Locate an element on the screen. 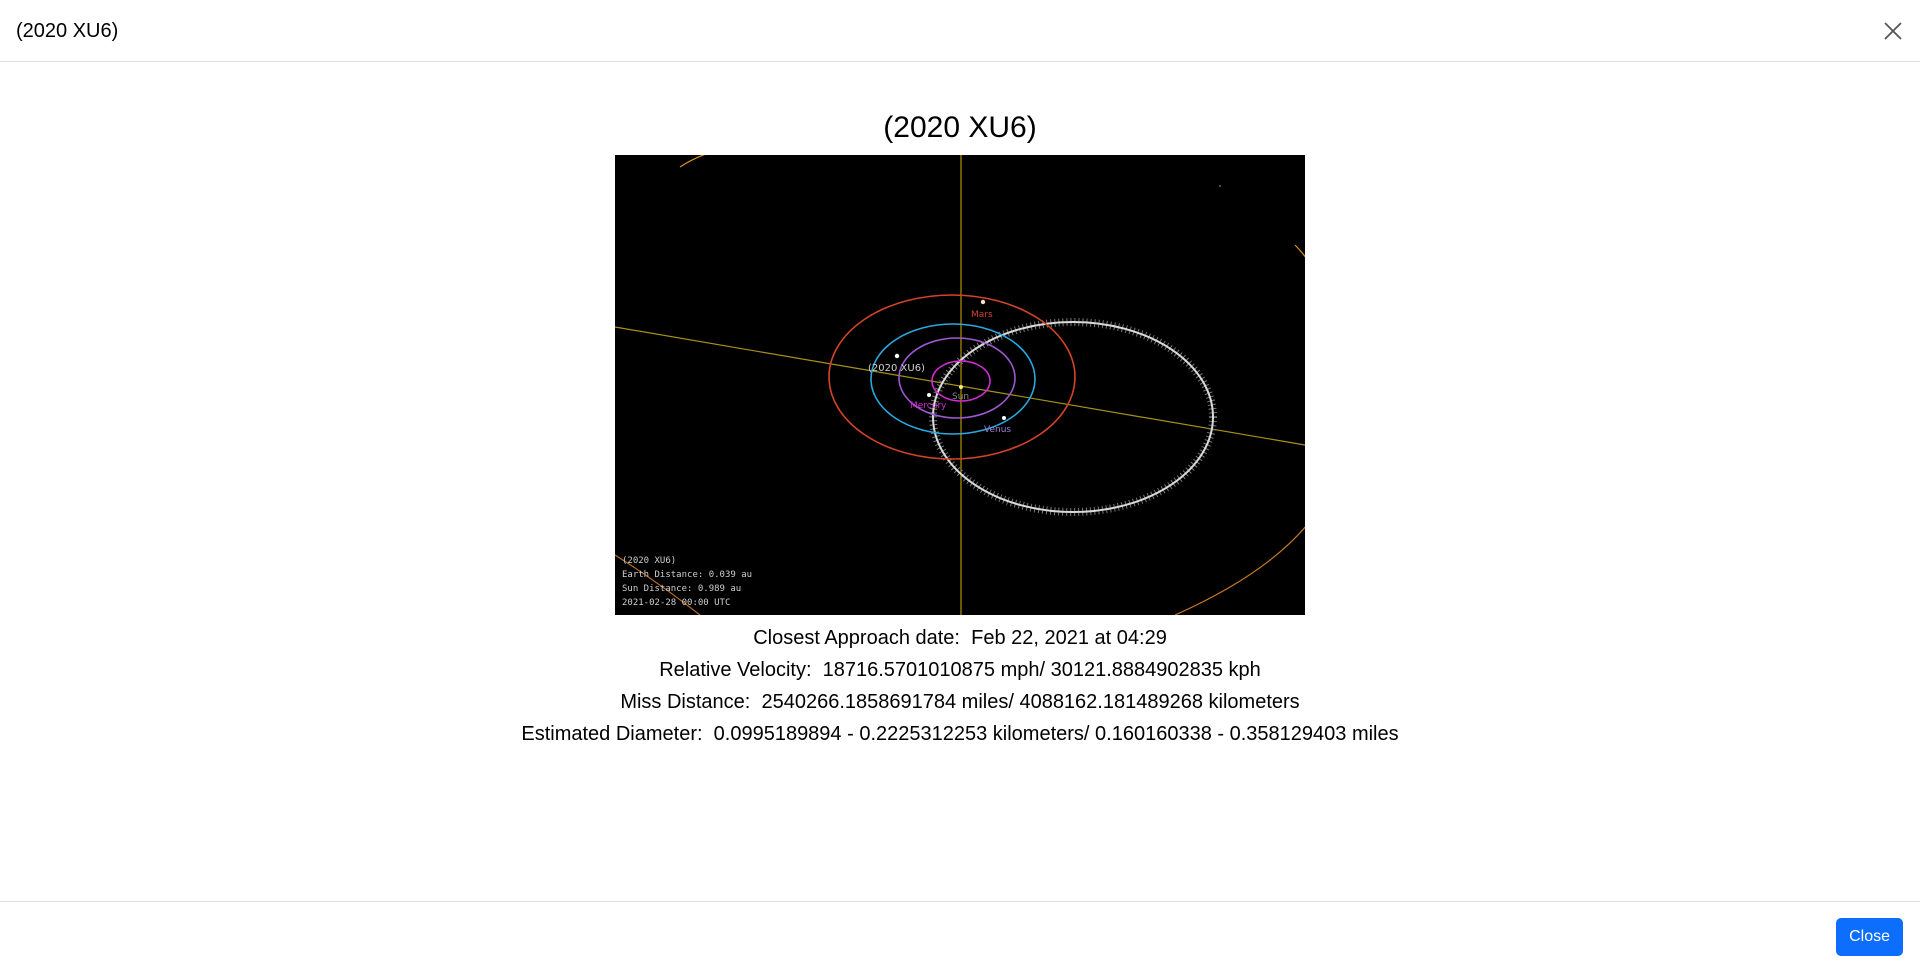  mars-marker is located at coordinates (983, 302).